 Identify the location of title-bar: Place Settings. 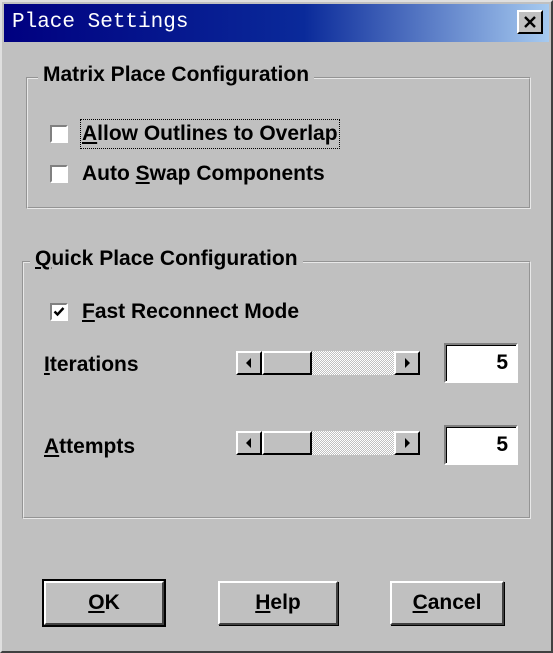
(276, 23).